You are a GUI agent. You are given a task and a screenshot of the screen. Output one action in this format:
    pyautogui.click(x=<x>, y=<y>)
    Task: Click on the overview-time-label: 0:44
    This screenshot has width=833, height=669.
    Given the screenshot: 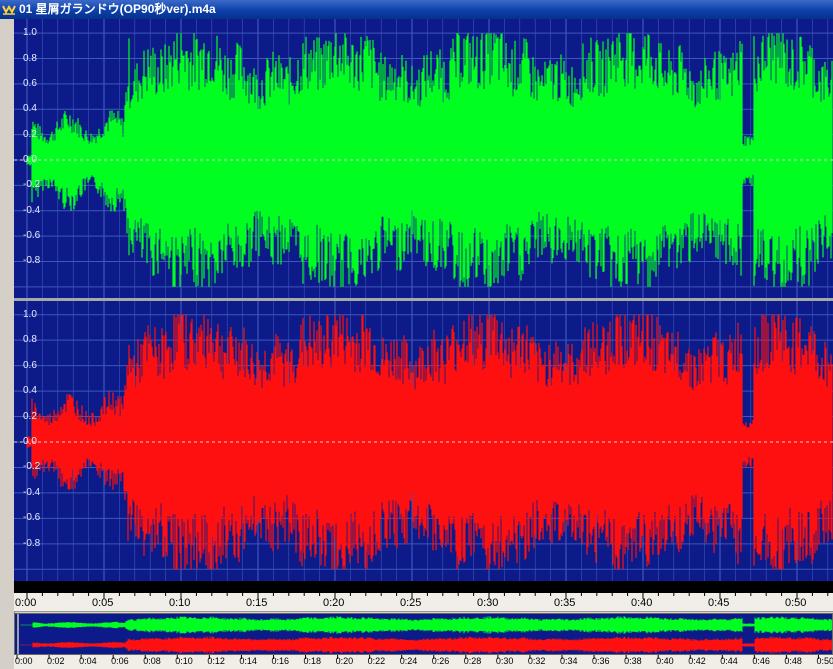 What is the action you would take?
    pyautogui.click(x=729, y=661)
    